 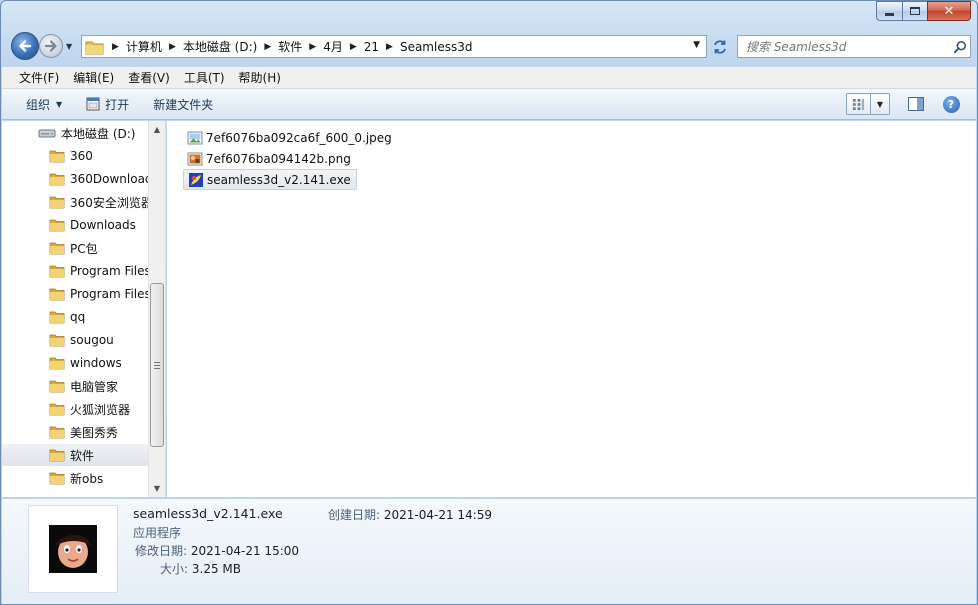 What do you see at coordinates (157, 488) in the screenshot?
I see `scroll-down-button: ▼` at bounding box center [157, 488].